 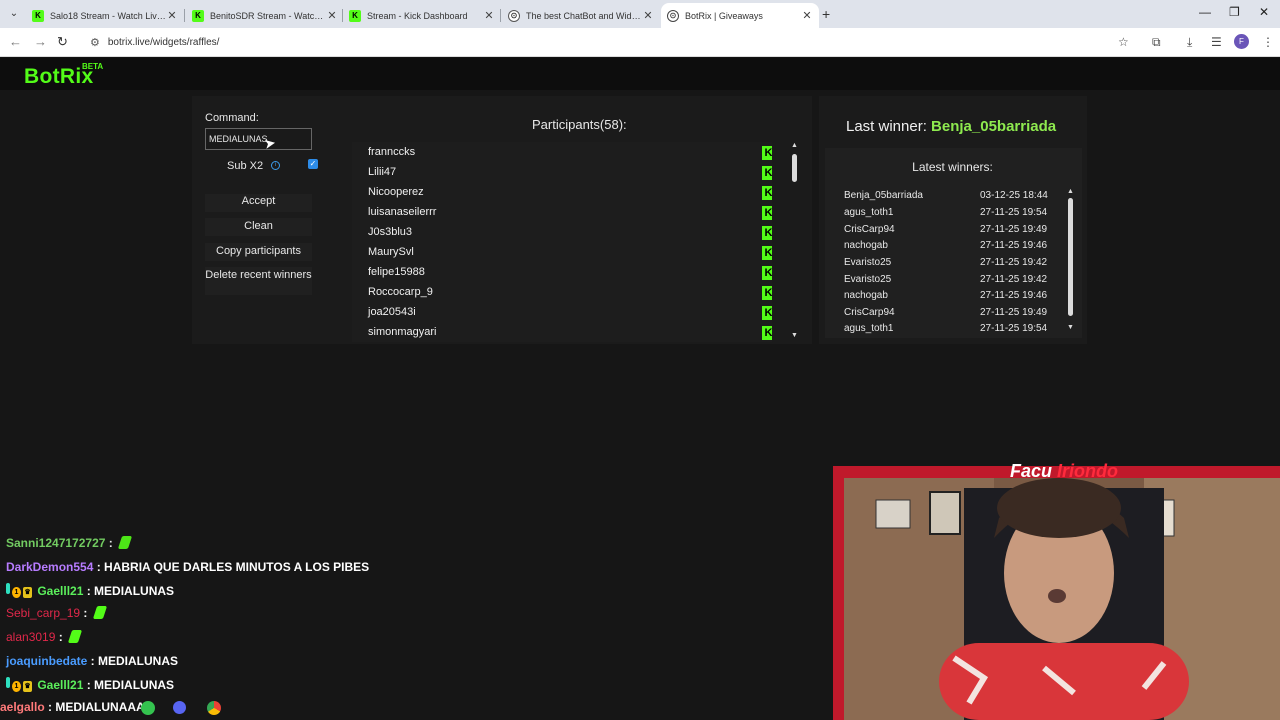 I want to click on winner-row: Evaristo25 27-11-25 19:42, so click(x=959, y=265).